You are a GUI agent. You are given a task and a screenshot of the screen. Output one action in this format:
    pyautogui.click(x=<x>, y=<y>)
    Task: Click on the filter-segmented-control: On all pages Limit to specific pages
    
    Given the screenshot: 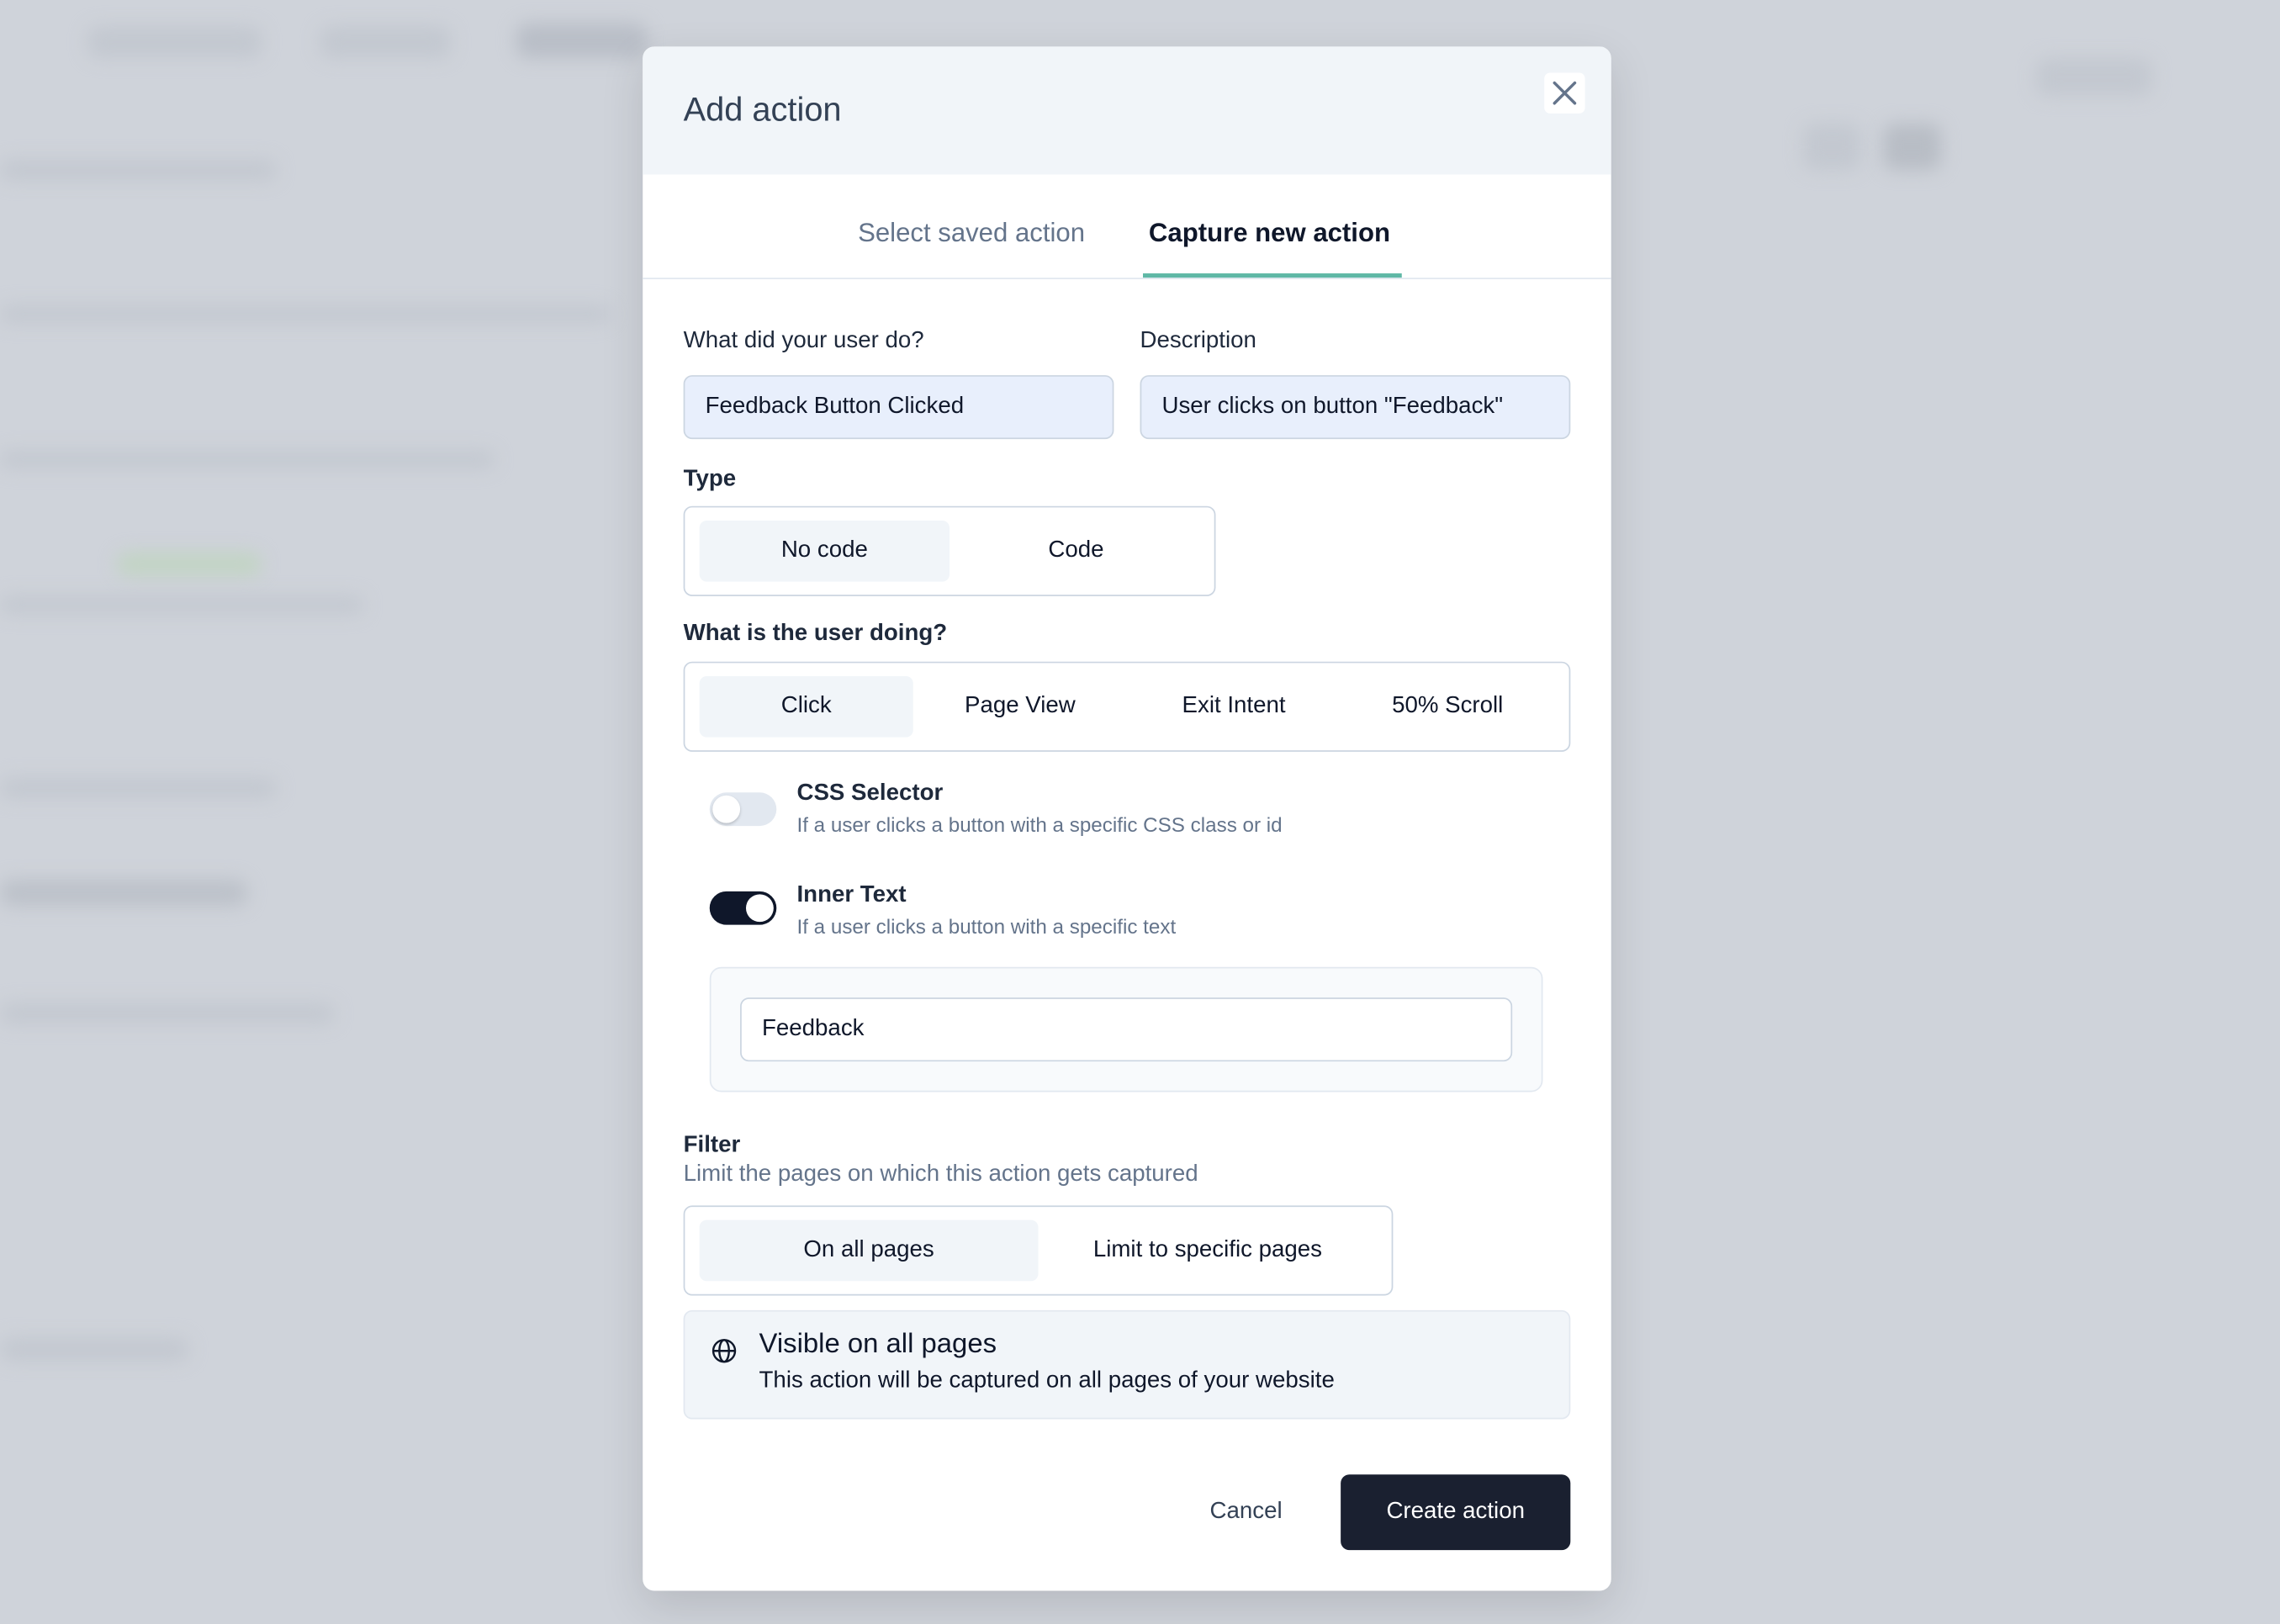 What is the action you would take?
    pyautogui.click(x=1038, y=1250)
    